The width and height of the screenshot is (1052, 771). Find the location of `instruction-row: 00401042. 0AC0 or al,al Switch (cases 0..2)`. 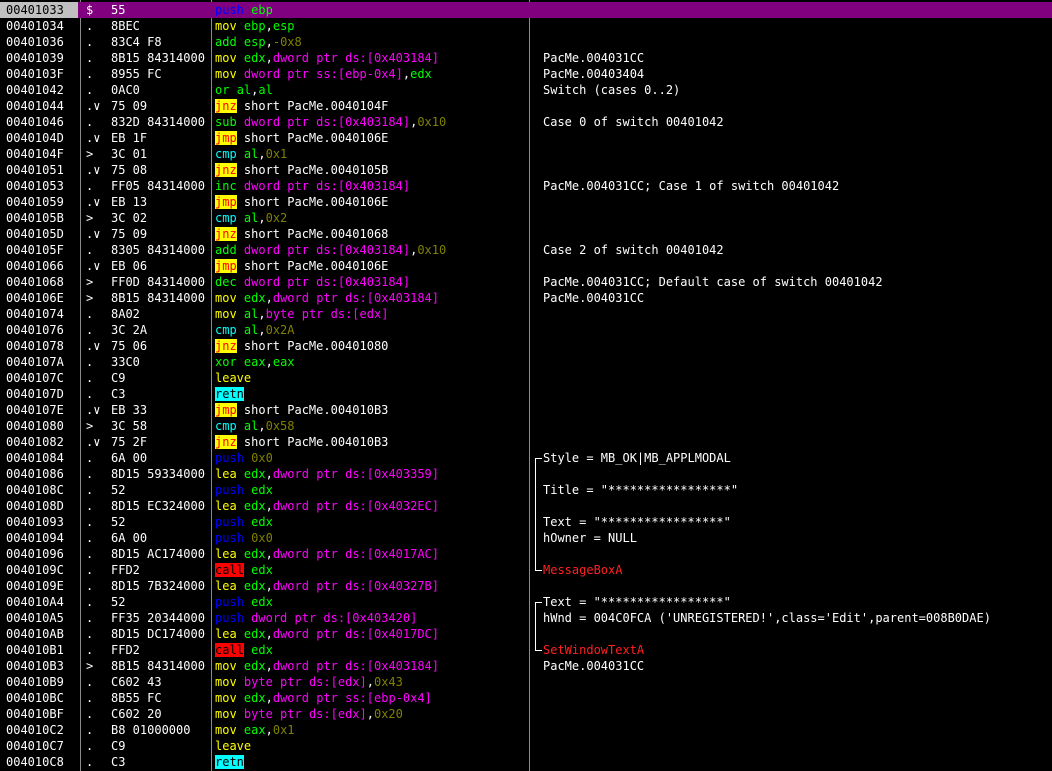

instruction-row: 00401042. 0AC0 or al,al Switch (cases 0..2) is located at coordinates (526, 90).